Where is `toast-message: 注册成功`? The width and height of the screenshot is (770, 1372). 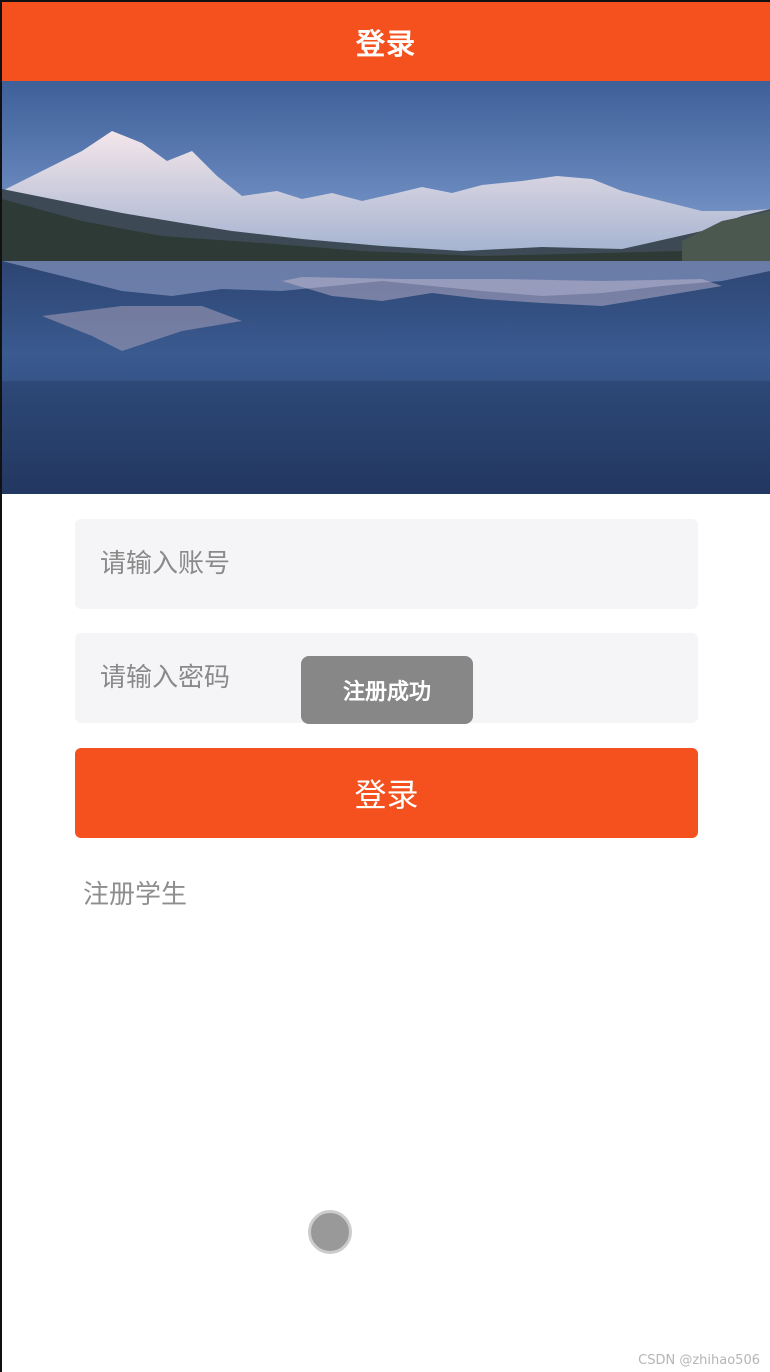
toast-message: 注册成功 is located at coordinates (387, 690).